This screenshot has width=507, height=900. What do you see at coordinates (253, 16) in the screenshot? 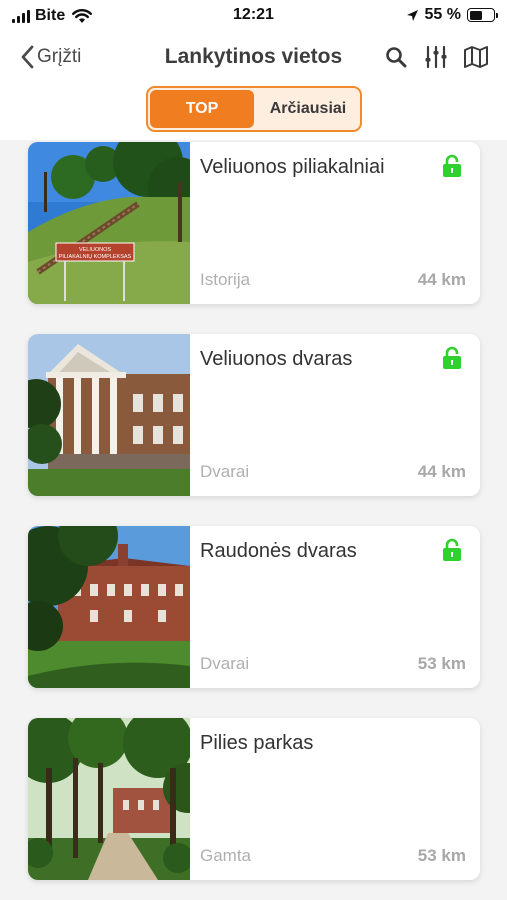
I see `status-bar: Bite 12:21 55 %` at bounding box center [253, 16].